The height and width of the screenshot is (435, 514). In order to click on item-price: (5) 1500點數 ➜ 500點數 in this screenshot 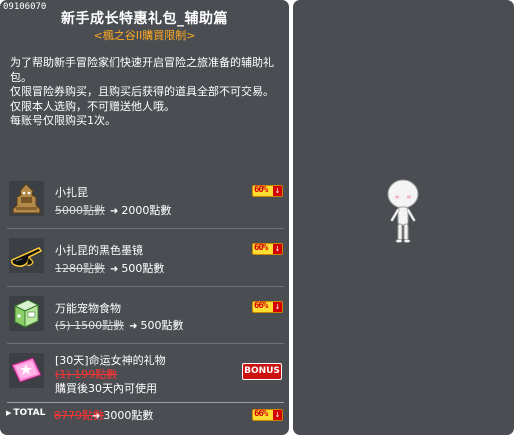, I will do `click(119, 325)`.